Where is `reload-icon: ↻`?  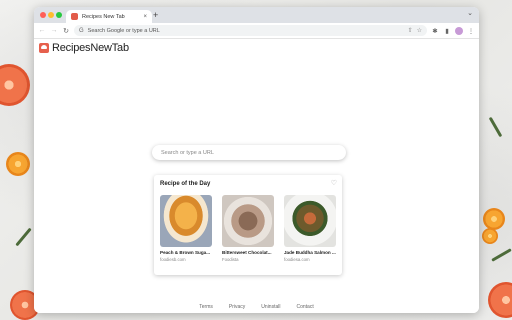 reload-icon: ↻ is located at coordinates (66, 31).